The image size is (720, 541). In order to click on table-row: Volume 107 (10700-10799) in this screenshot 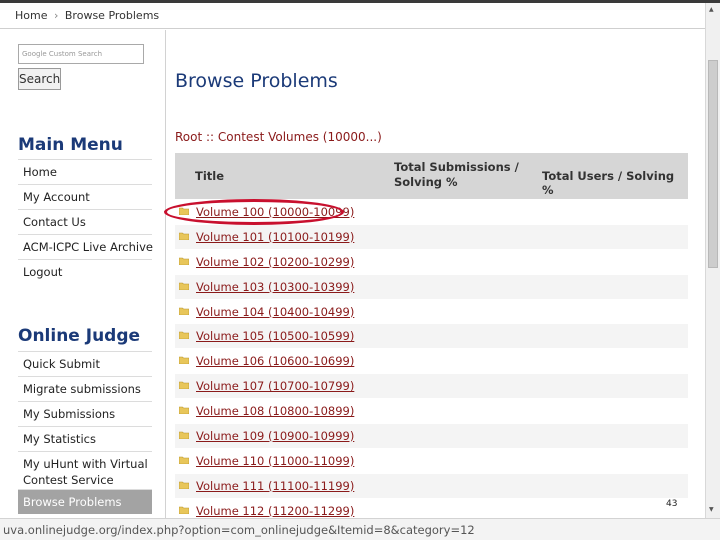, I will do `click(431, 386)`.